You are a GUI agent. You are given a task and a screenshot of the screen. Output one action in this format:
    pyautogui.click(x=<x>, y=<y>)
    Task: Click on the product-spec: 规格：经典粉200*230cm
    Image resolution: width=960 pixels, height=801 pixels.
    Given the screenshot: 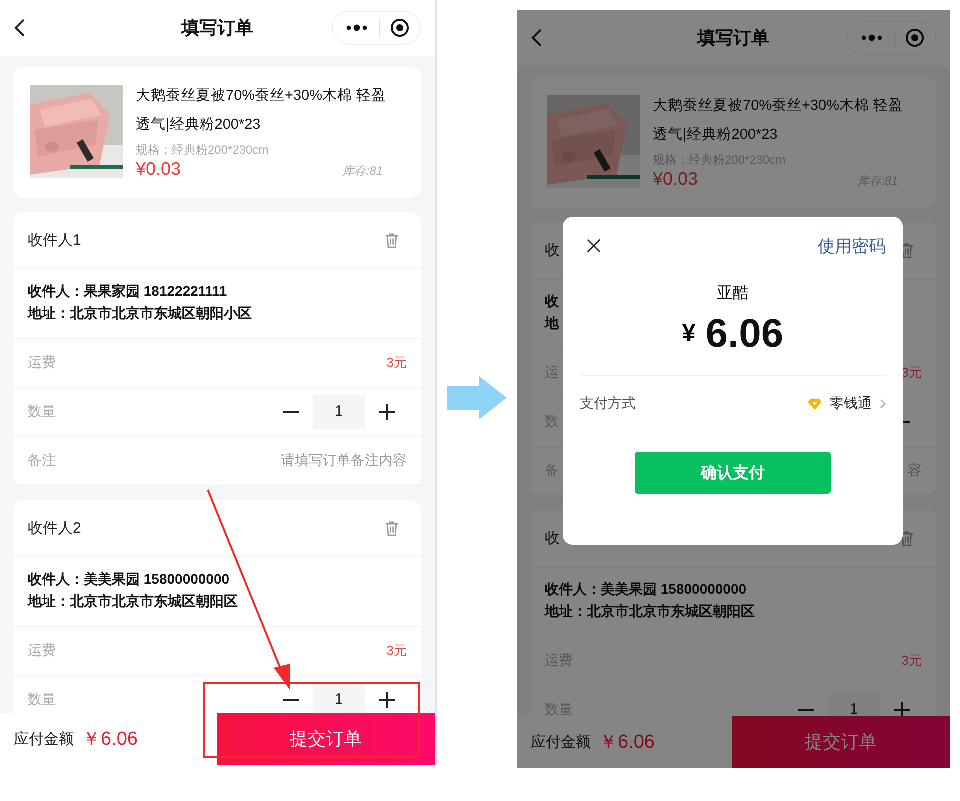 What is the action you would take?
    pyautogui.click(x=203, y=150)
    